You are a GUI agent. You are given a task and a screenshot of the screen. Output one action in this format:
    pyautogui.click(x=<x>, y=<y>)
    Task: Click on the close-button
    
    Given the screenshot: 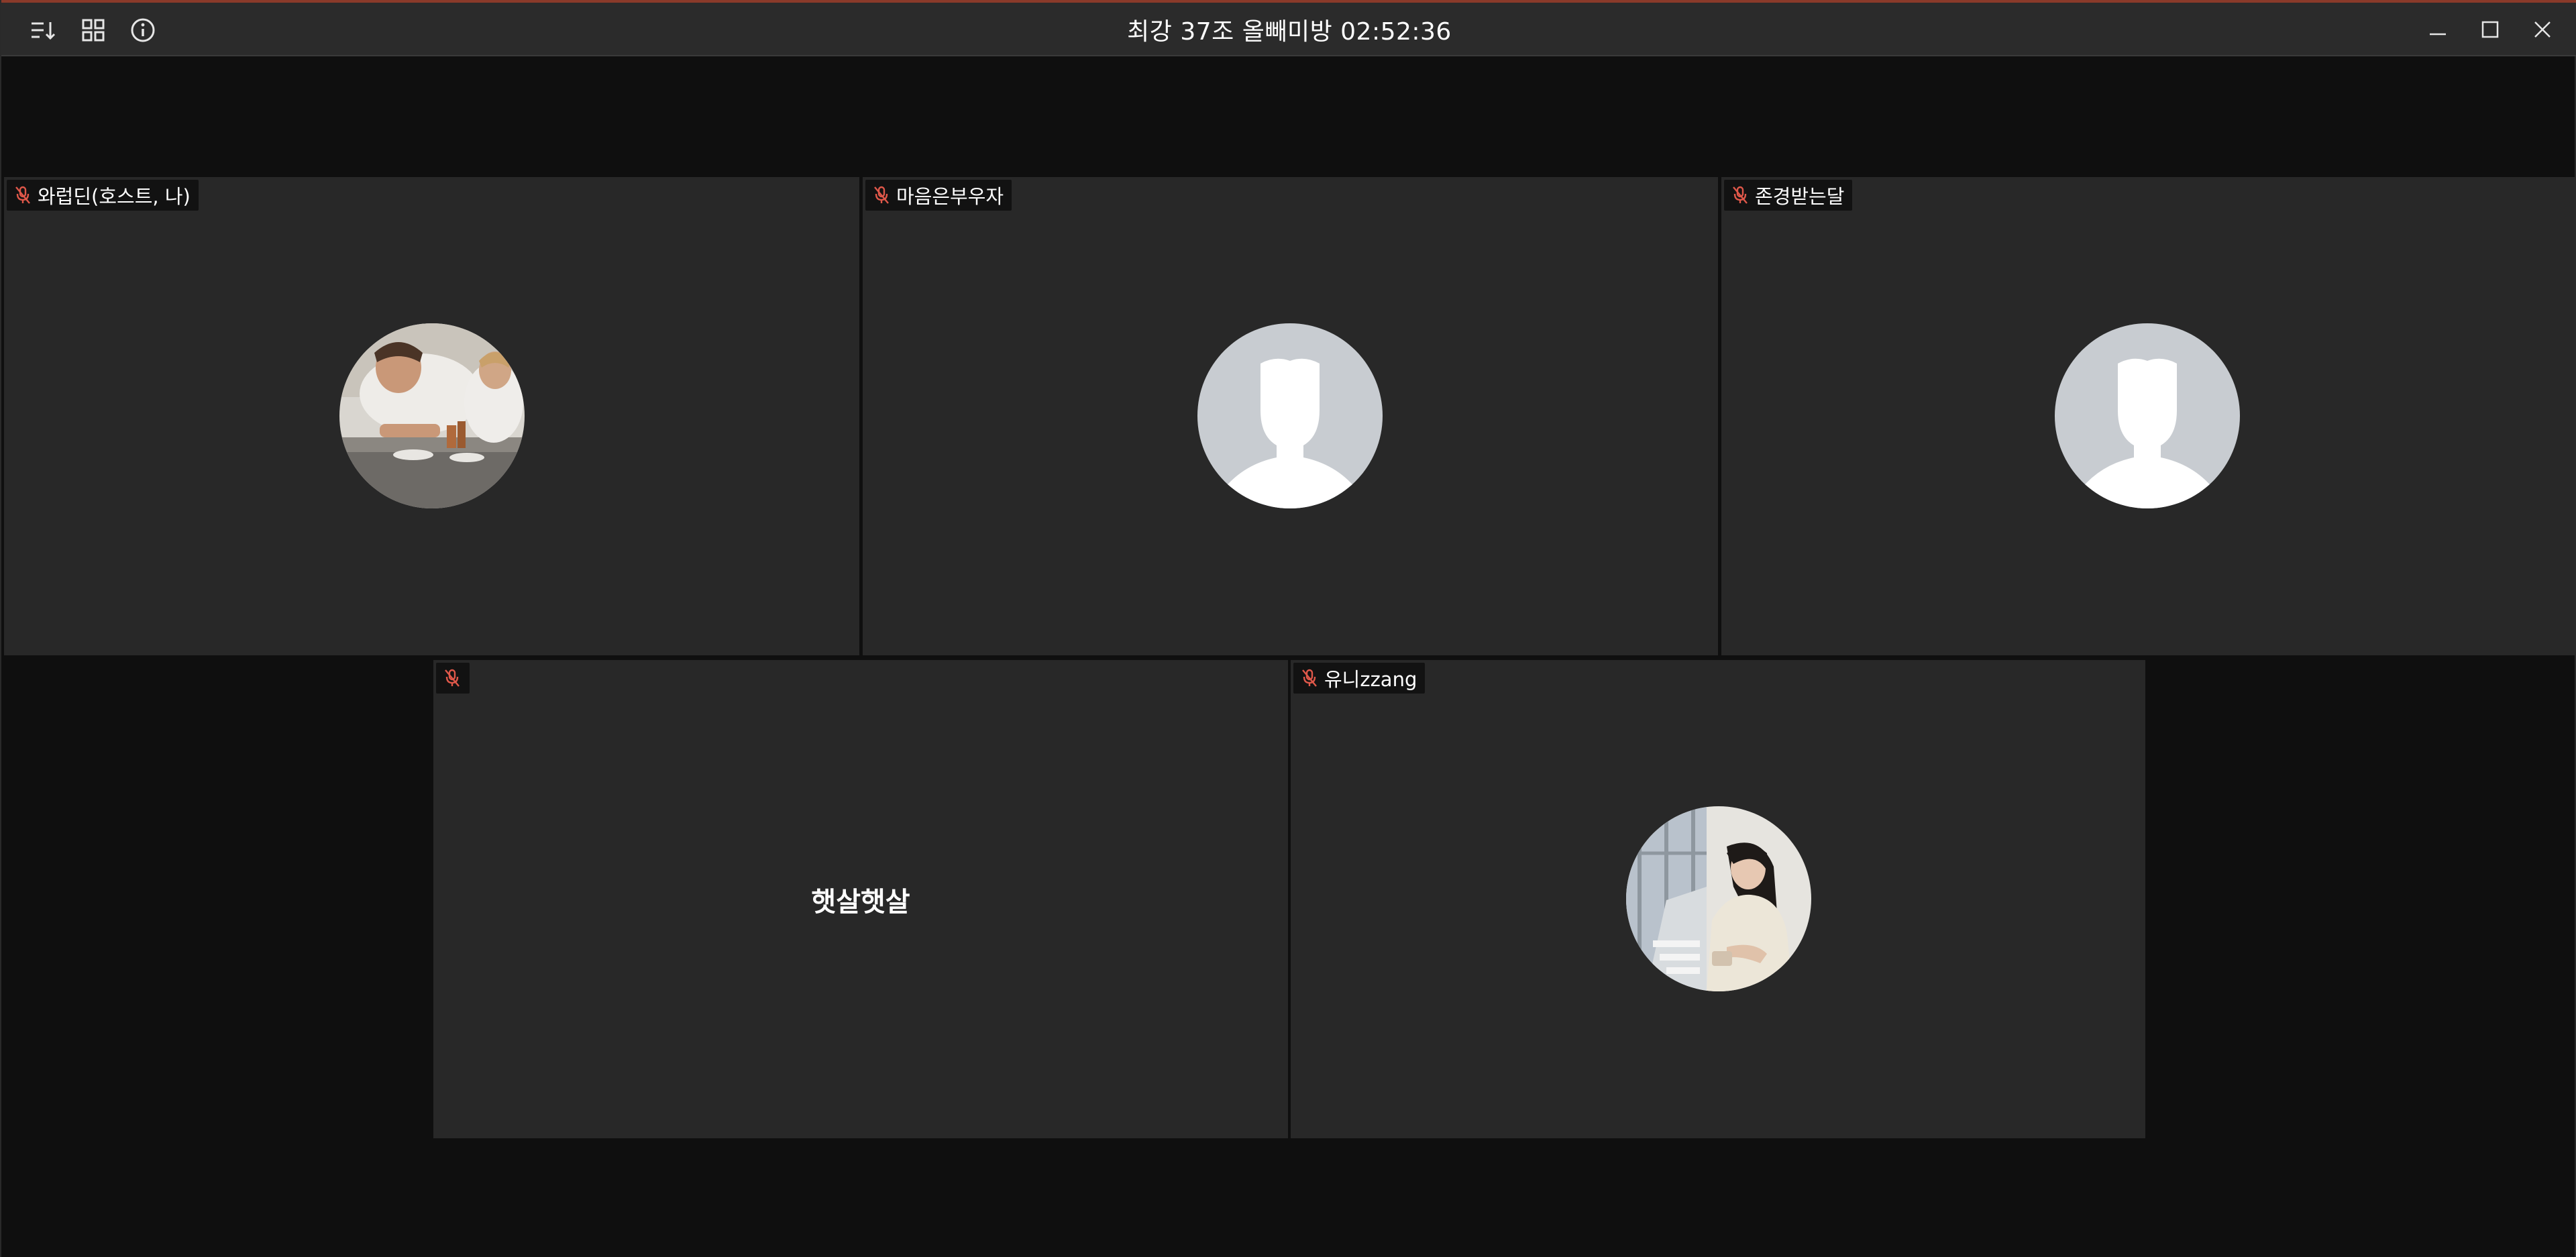 What is the action you would take?
    pyautogui.click(x=2542, y=30)
    